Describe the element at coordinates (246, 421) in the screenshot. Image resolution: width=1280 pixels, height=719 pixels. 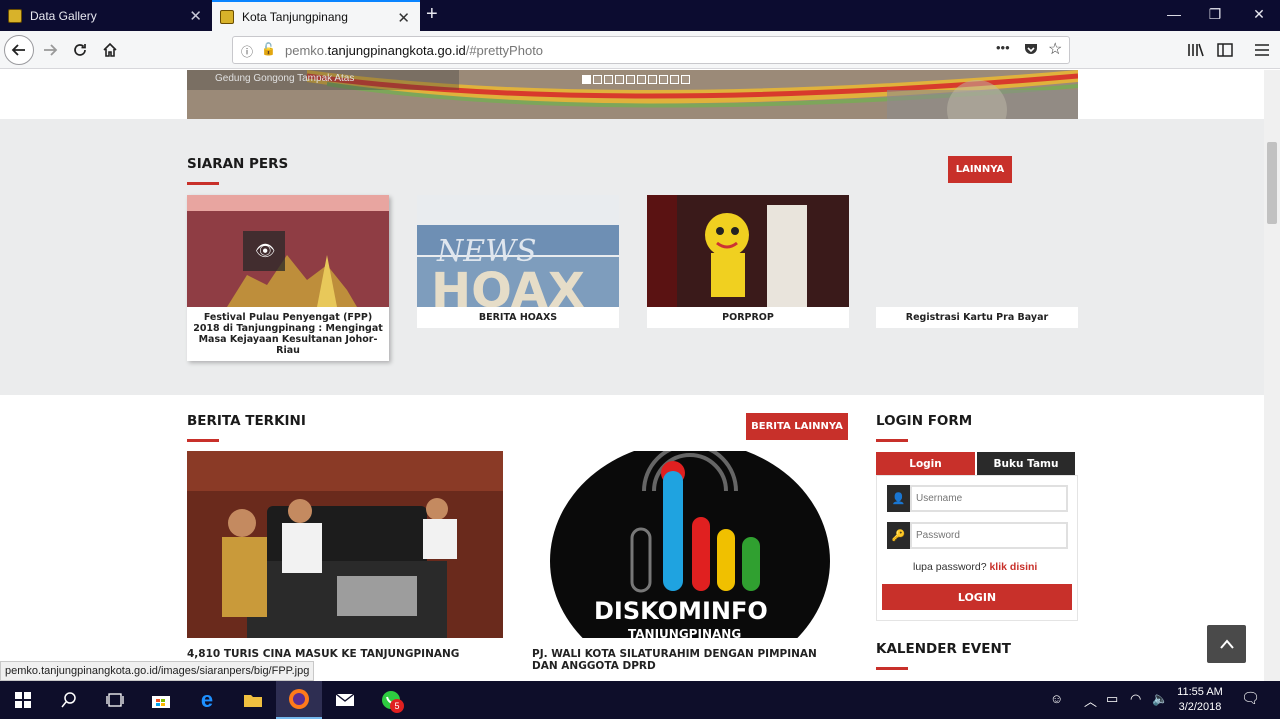
I see `section-title-berita-terkini: BERITA TERKINI` at that location.